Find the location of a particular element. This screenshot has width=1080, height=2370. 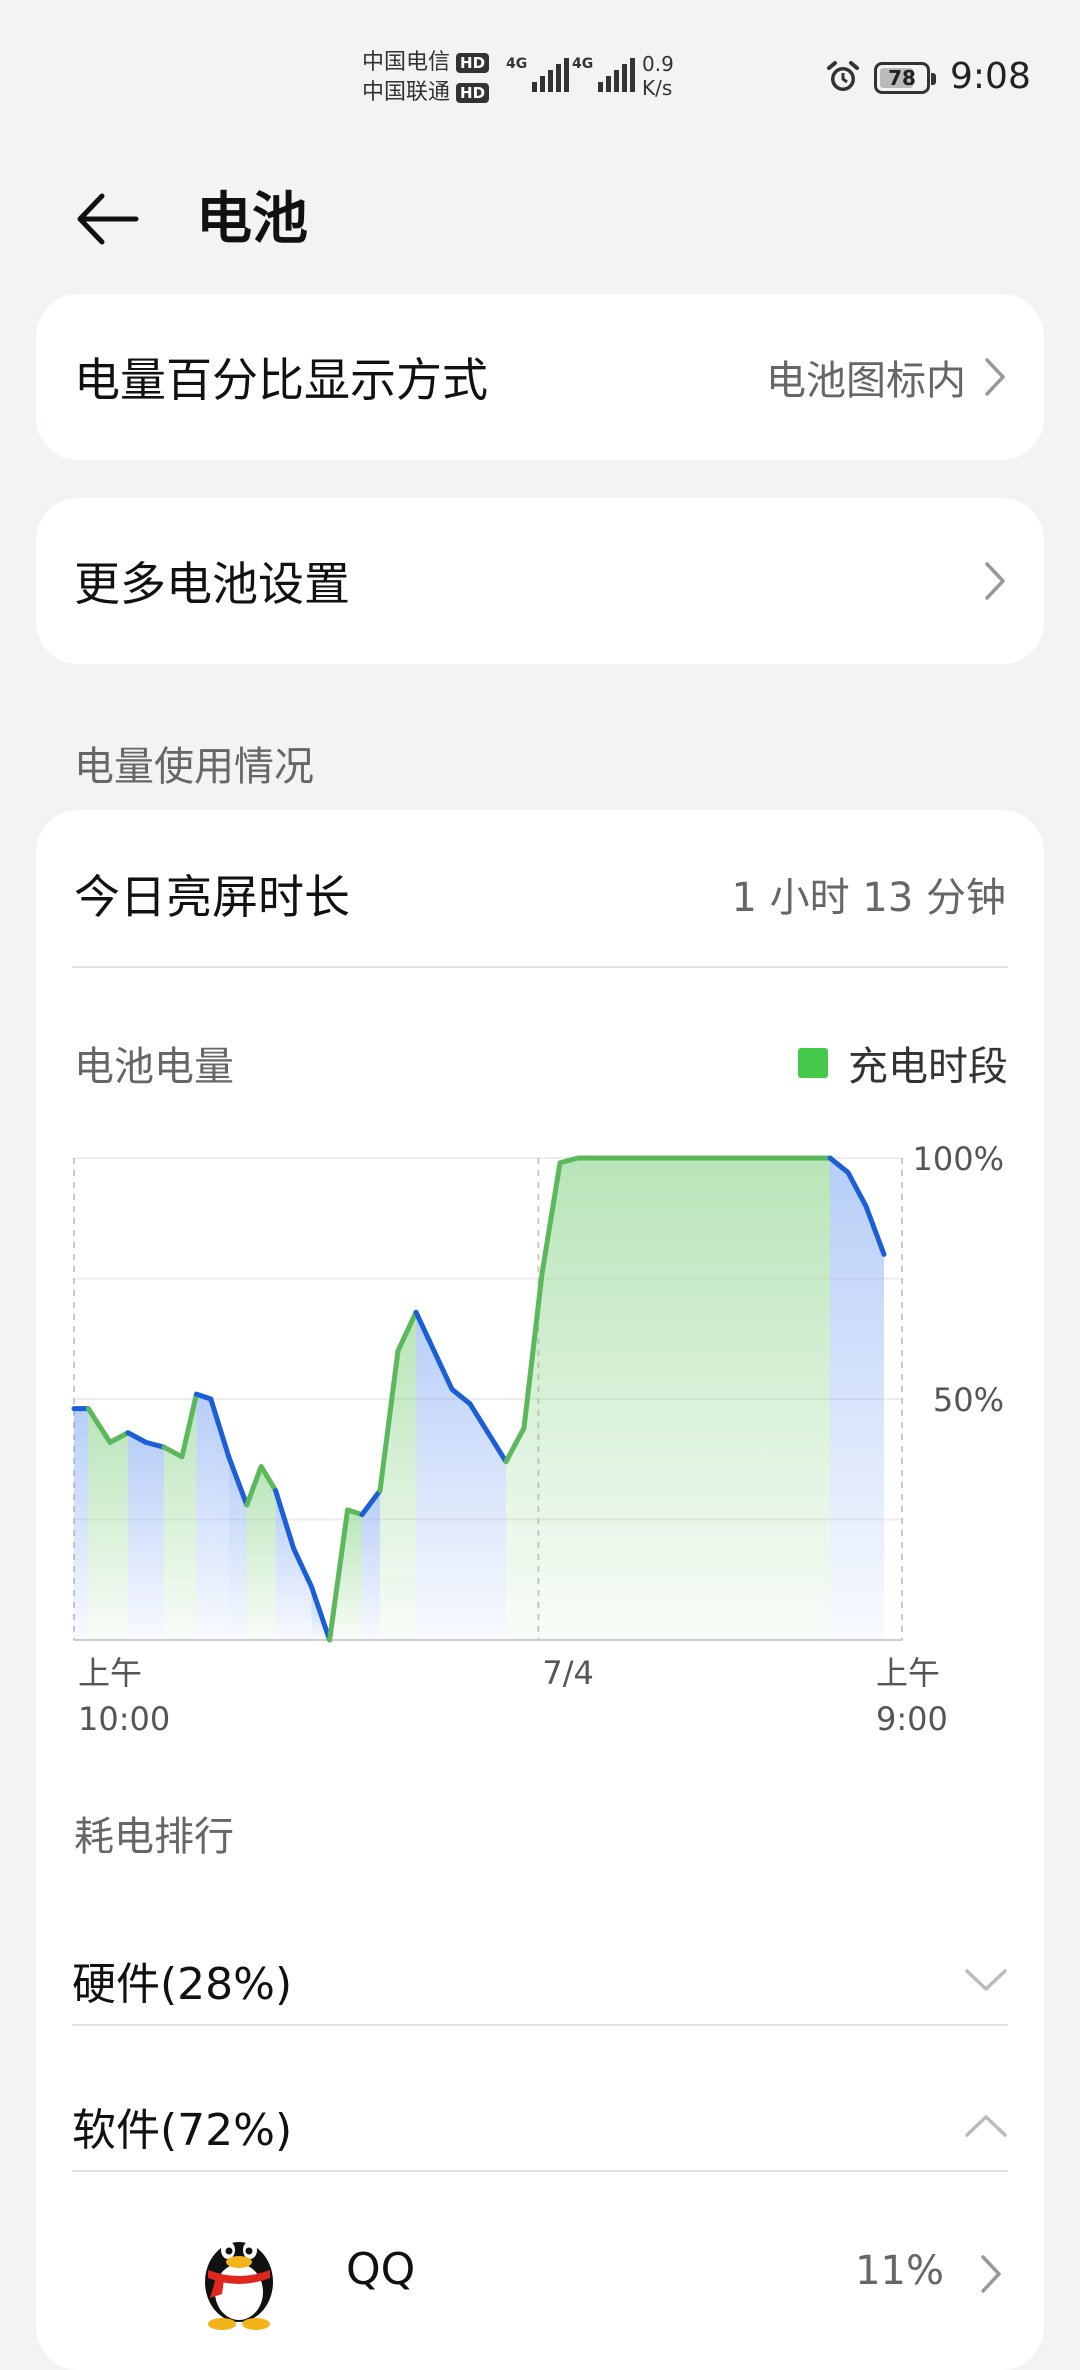

page-title: 电池 is located at coordinates (252, 219).